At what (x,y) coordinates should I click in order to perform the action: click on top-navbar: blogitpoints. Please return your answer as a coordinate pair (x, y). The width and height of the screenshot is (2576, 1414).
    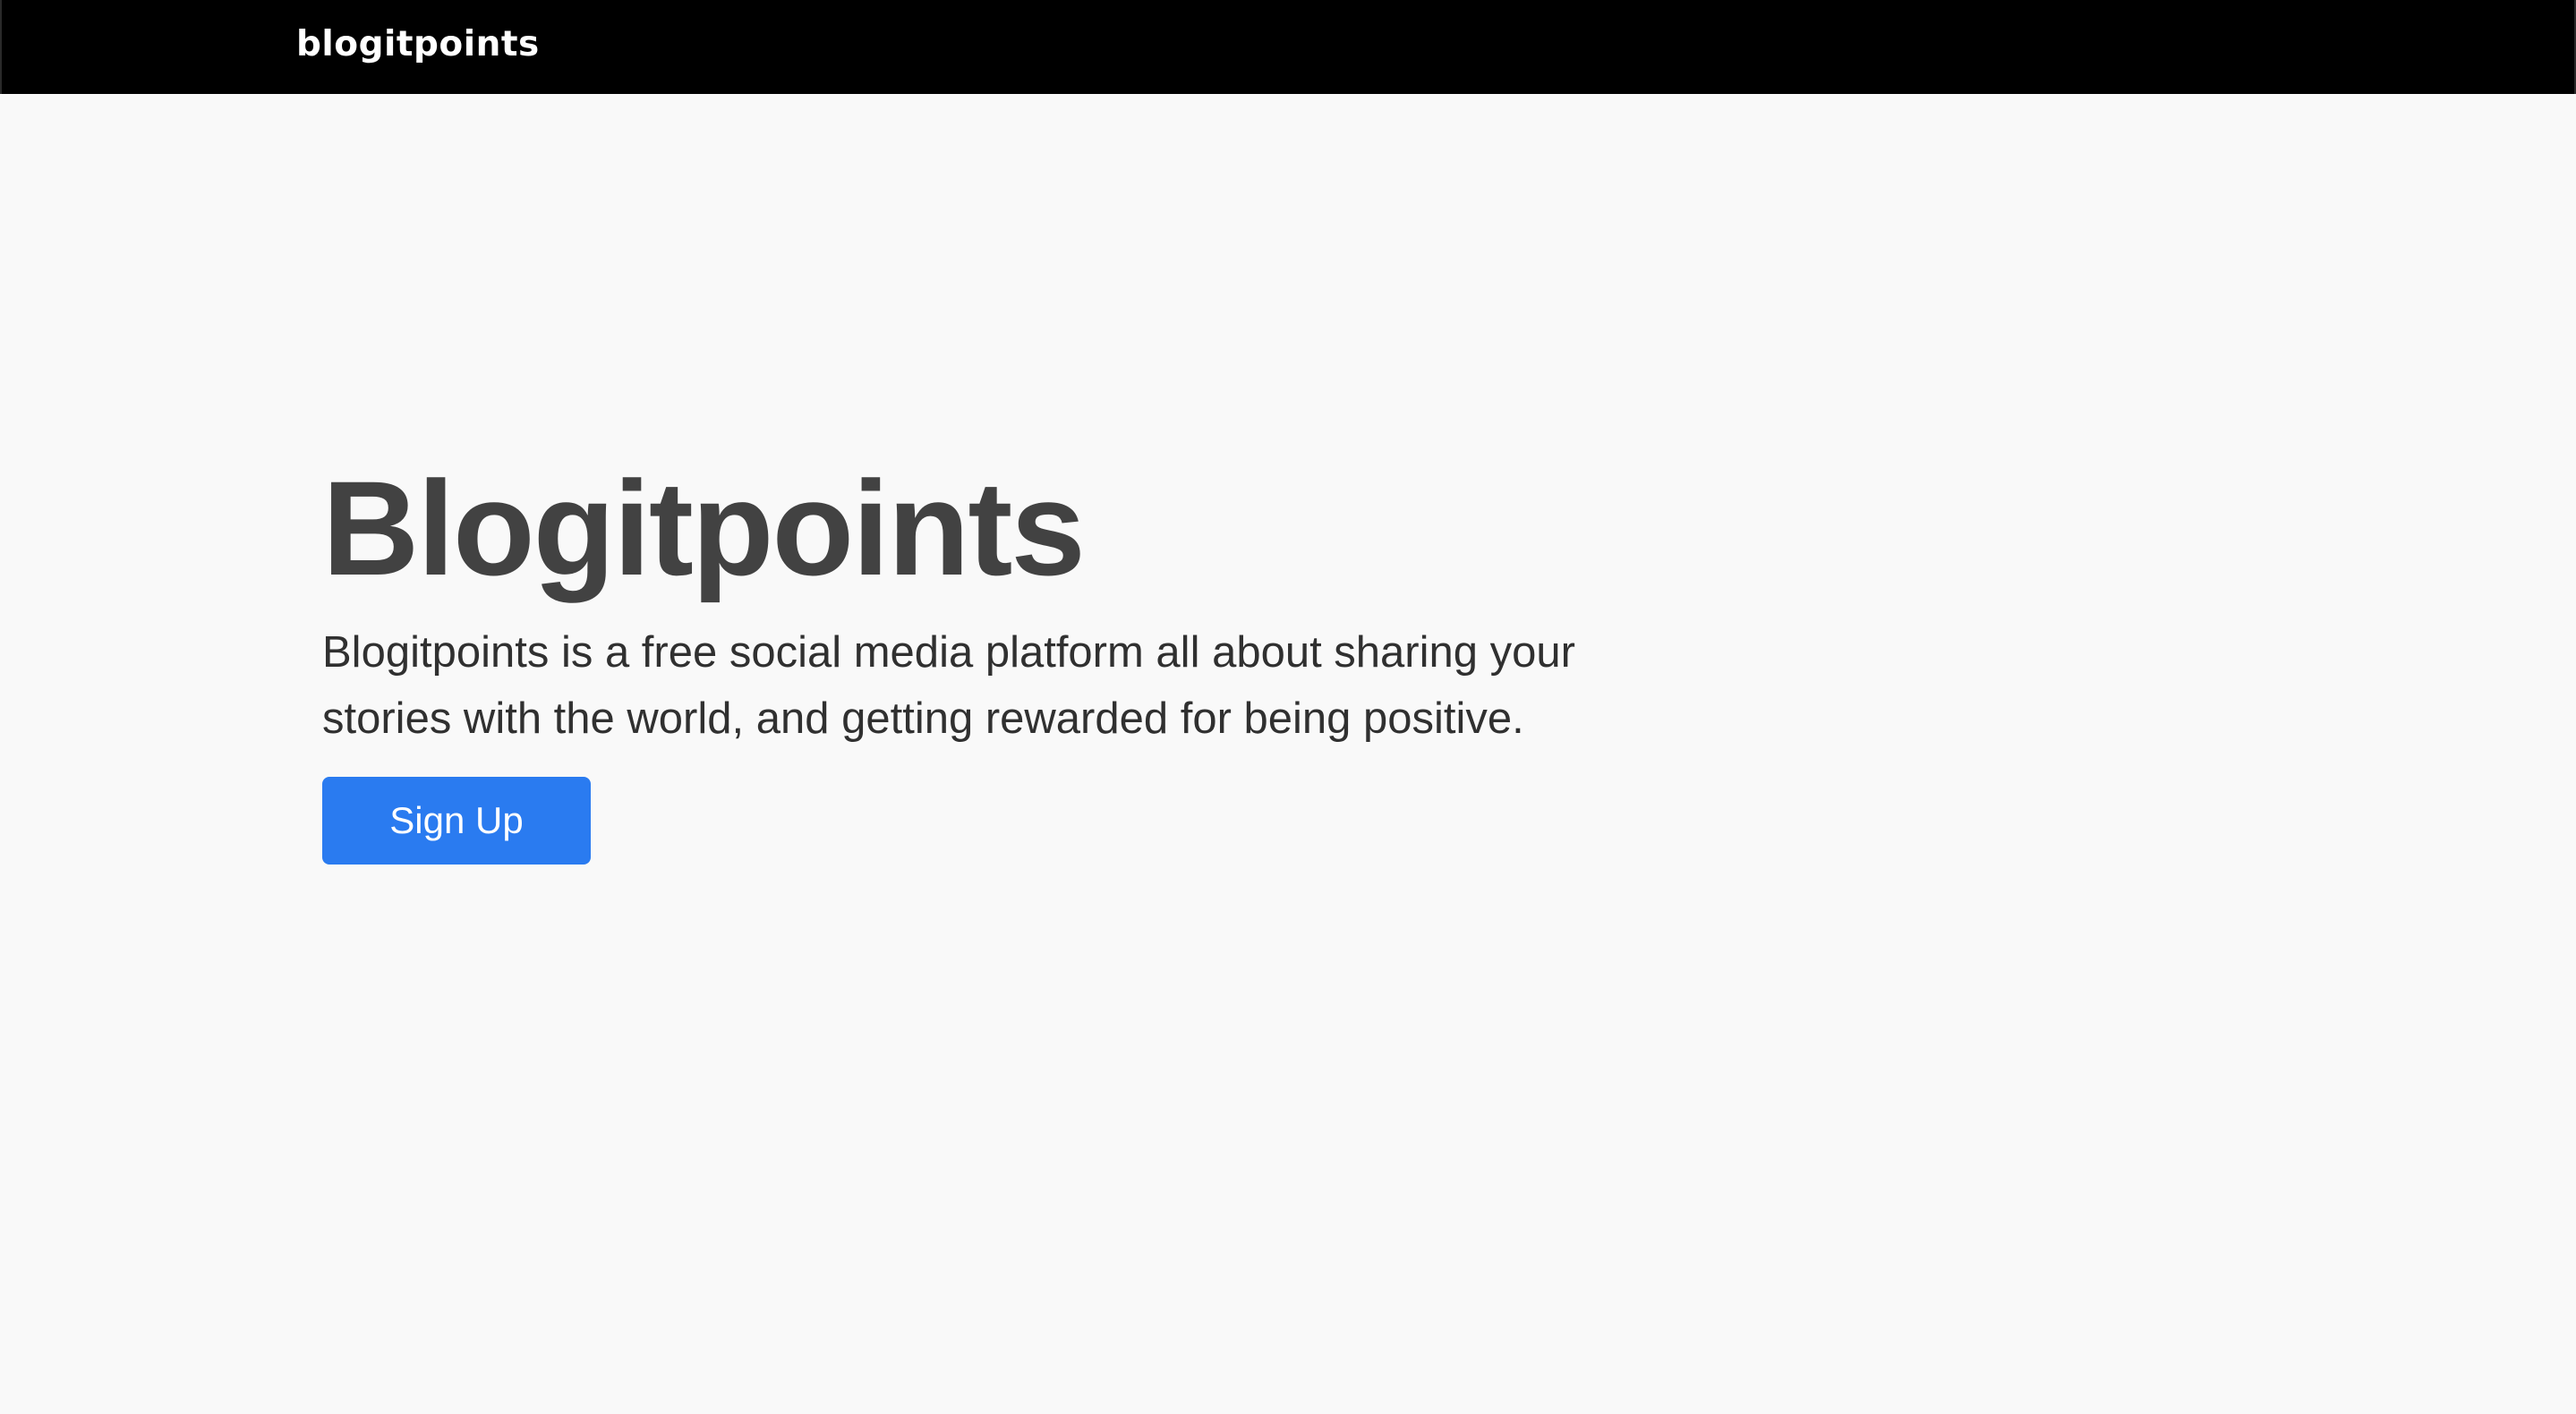
    Looking at the image, I should click on (1288, 47).